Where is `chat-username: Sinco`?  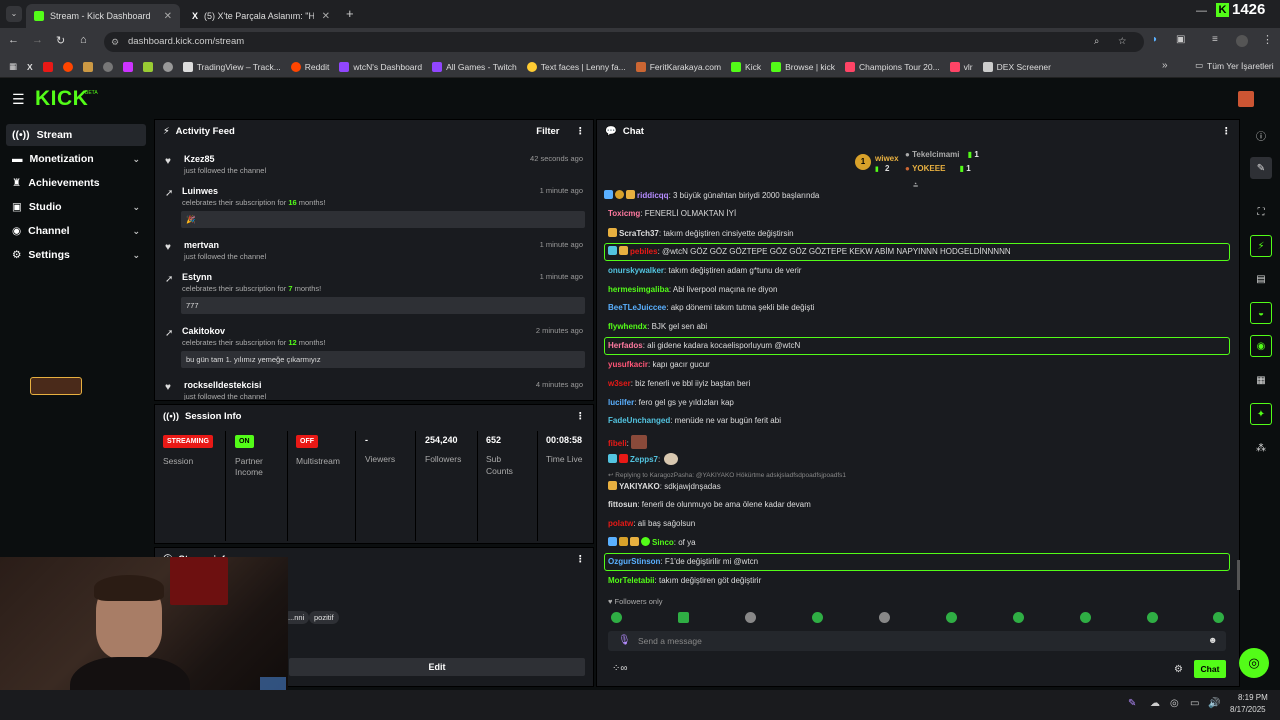
chat-username: Sinco is located at coordinates (663, 542).